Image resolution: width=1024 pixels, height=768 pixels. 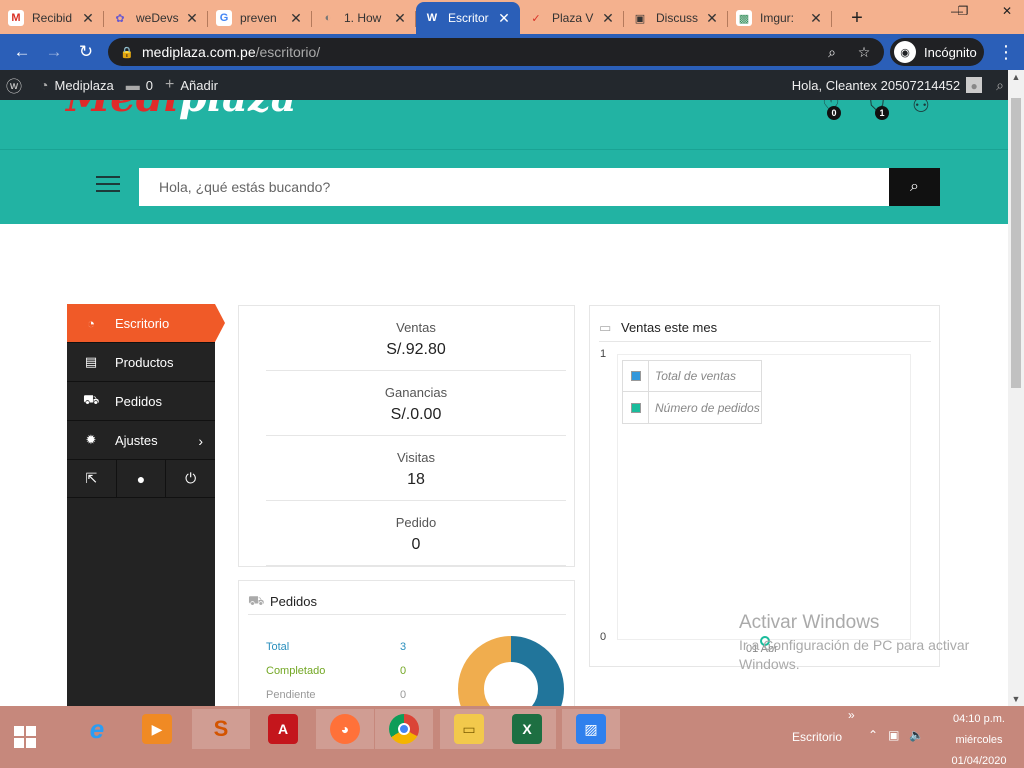 I want to click on browser-tab: ▩ Imgur: ✕, so click(x=780, y=18).